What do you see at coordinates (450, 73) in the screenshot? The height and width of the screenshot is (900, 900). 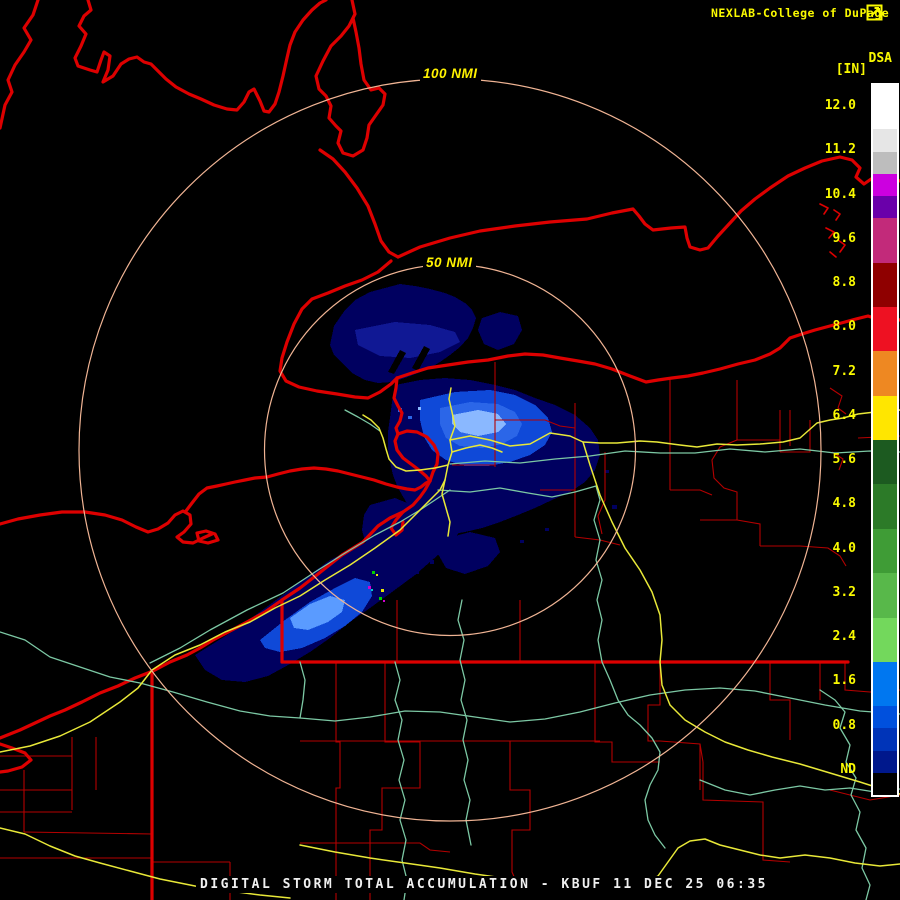 I see `range-ring-100-label: 100 NMI` at bounding box center [450, 73].